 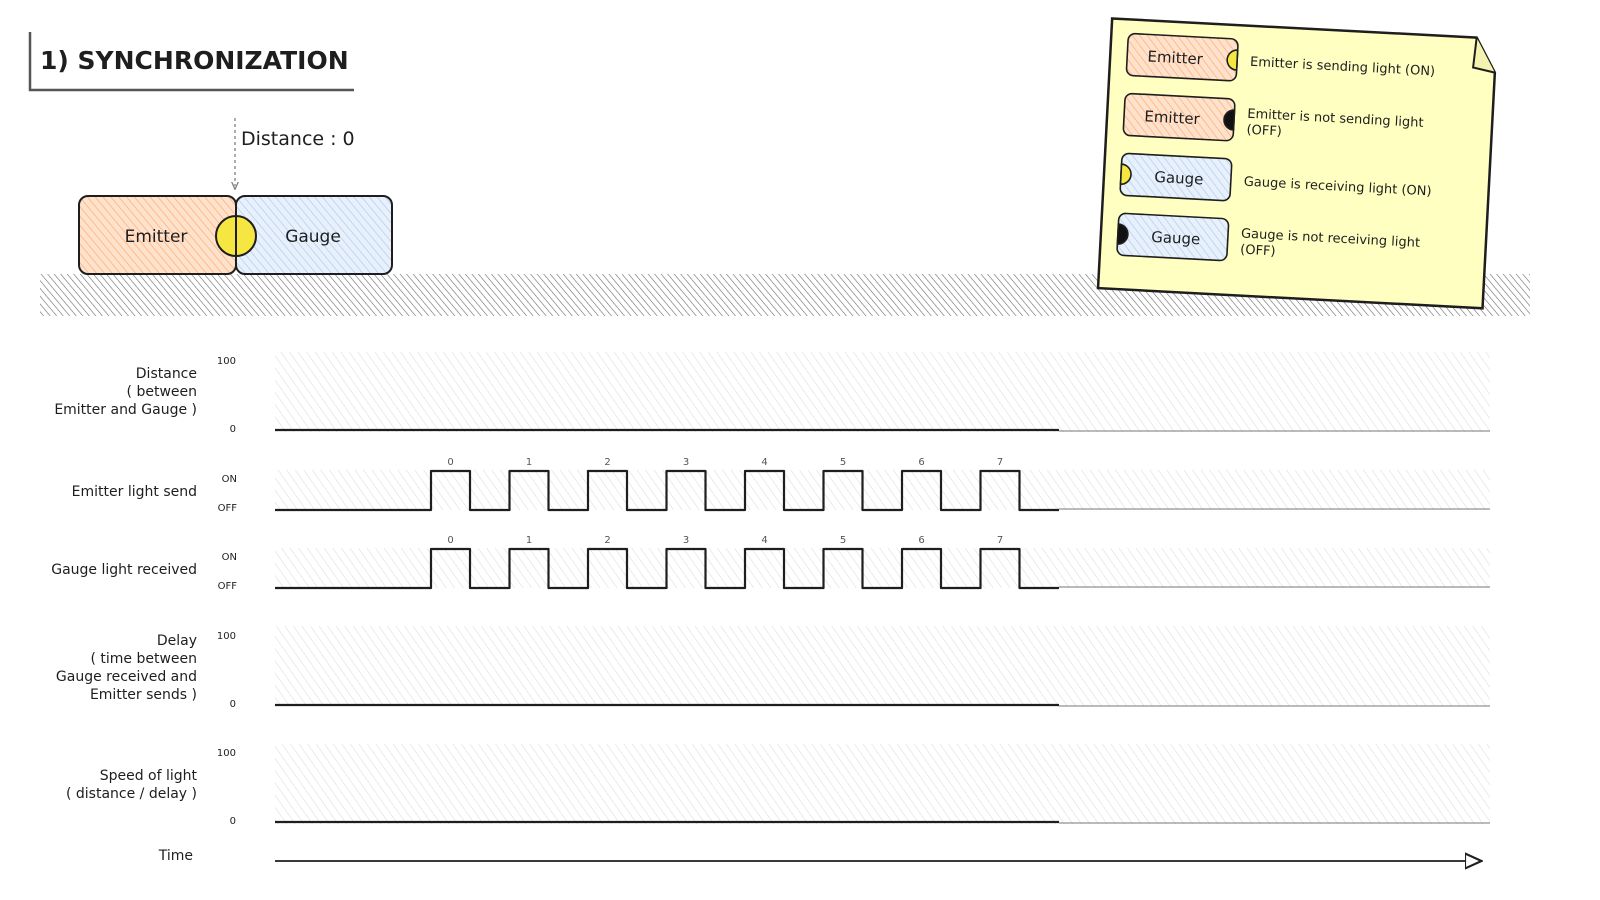 I want to click on delay-min-tick: 0, so click(x=233, y=704).